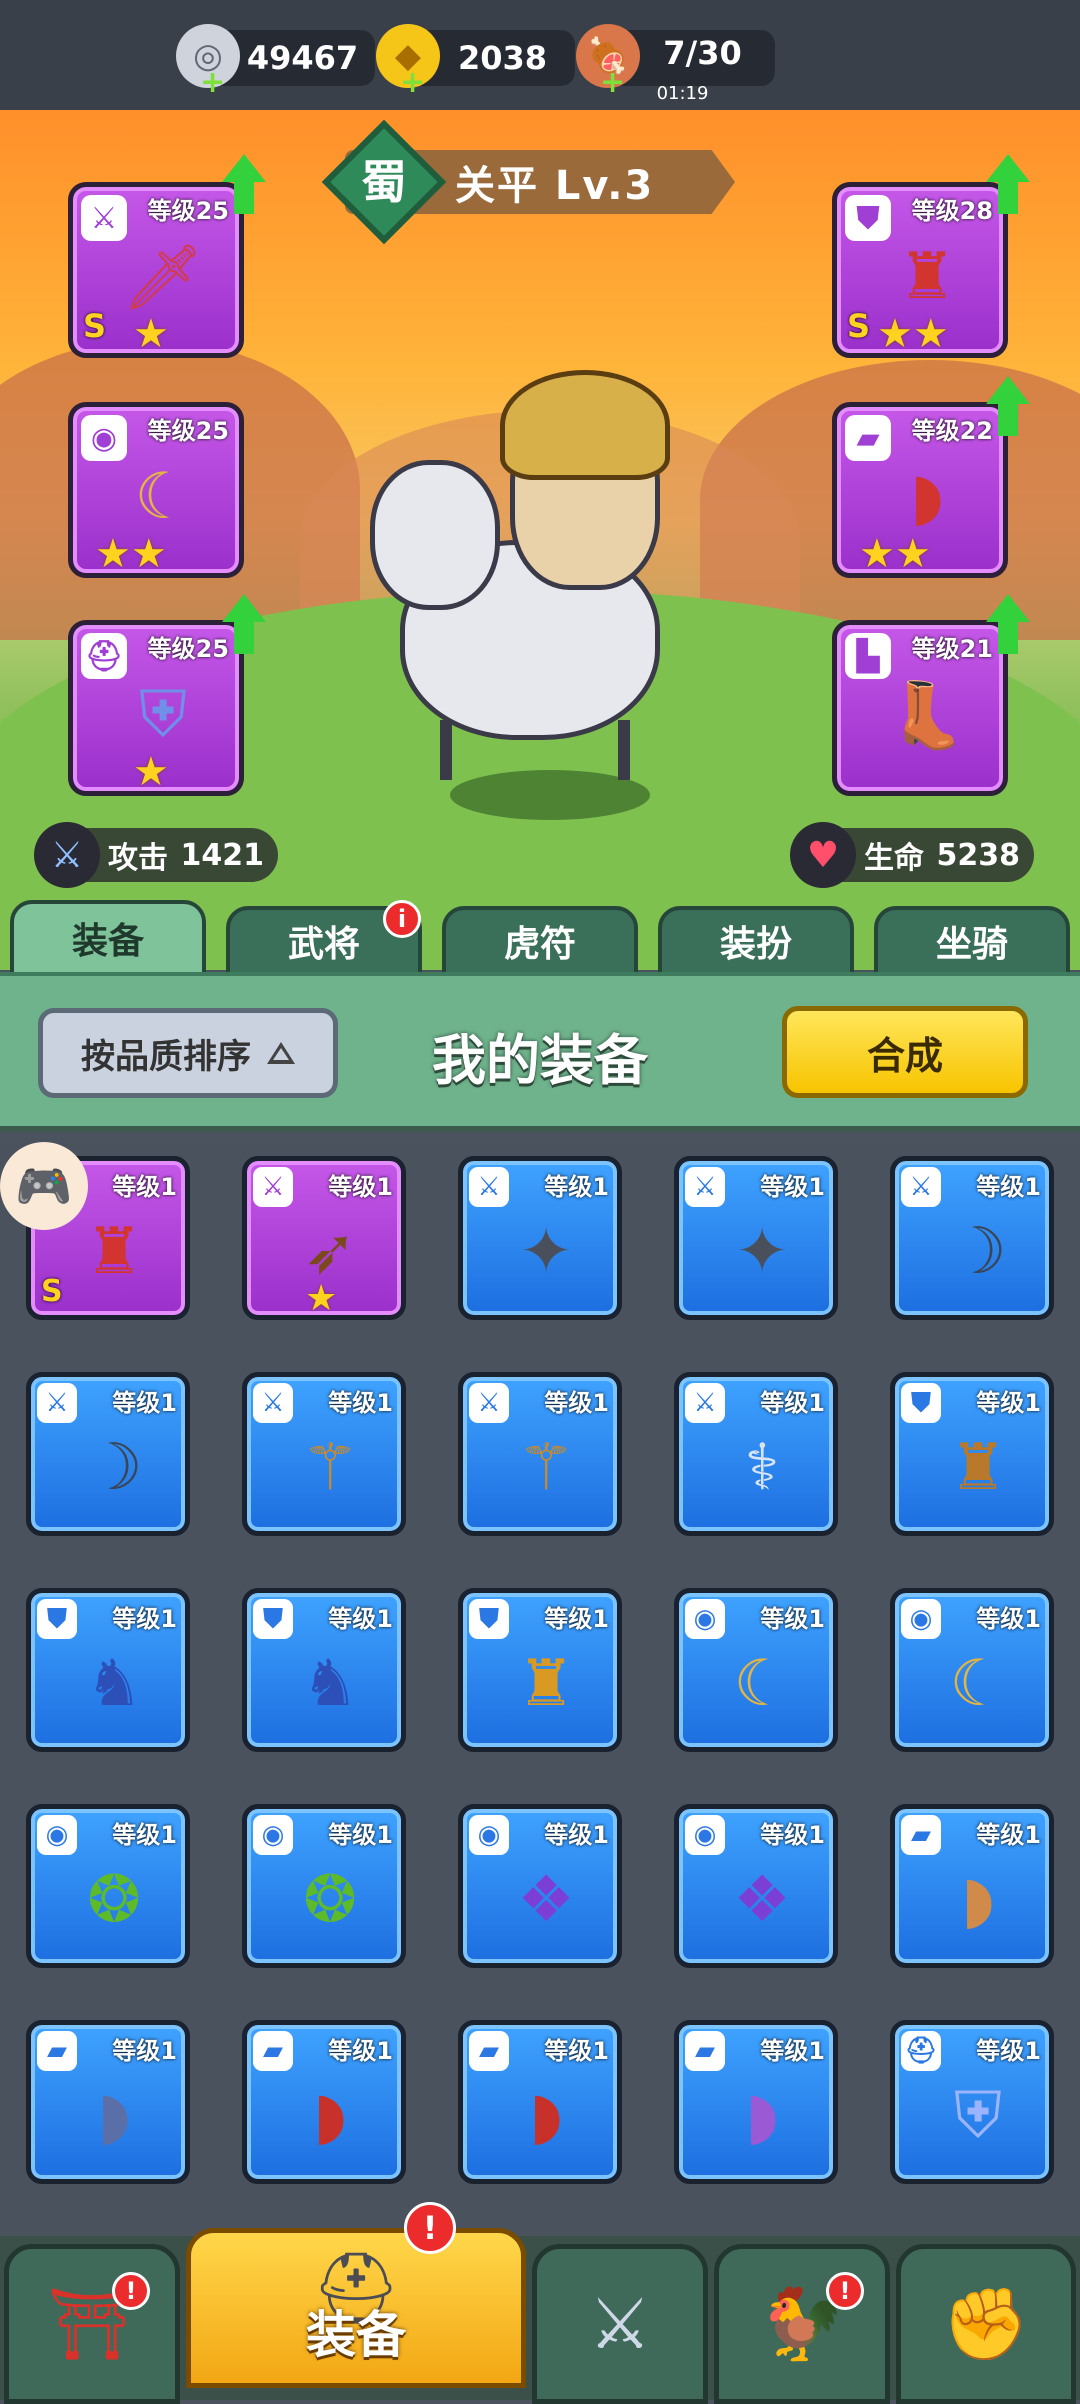 This screenshot has width=1080, height=2404. Describe the element at coordinates (762, 1900) in the screenshot. I see `gem-pendant-icon: ❖` at that location.